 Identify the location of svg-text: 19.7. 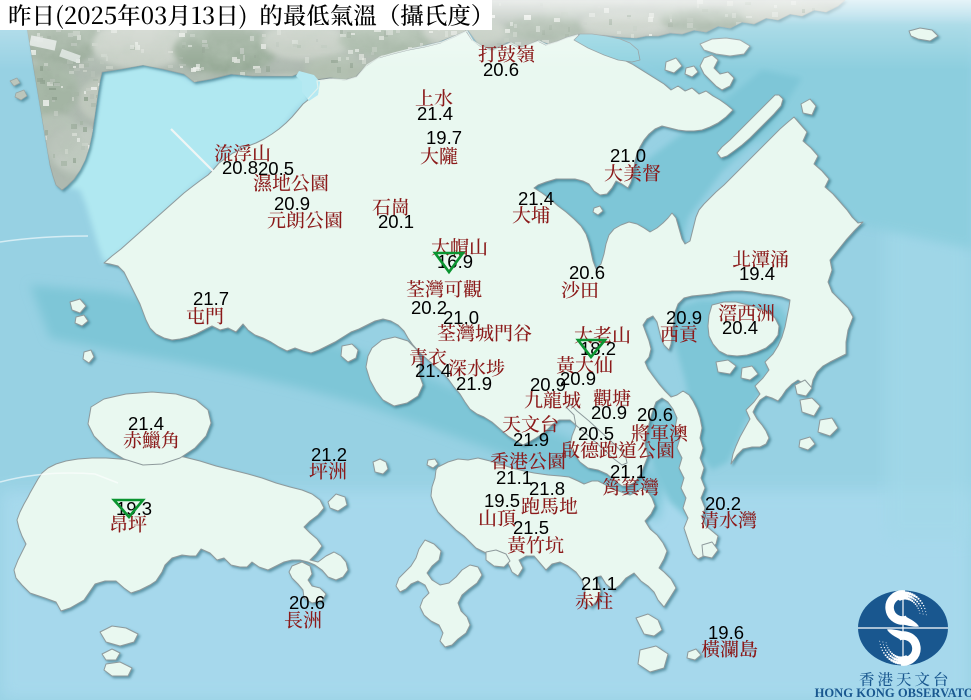
(444, 137).